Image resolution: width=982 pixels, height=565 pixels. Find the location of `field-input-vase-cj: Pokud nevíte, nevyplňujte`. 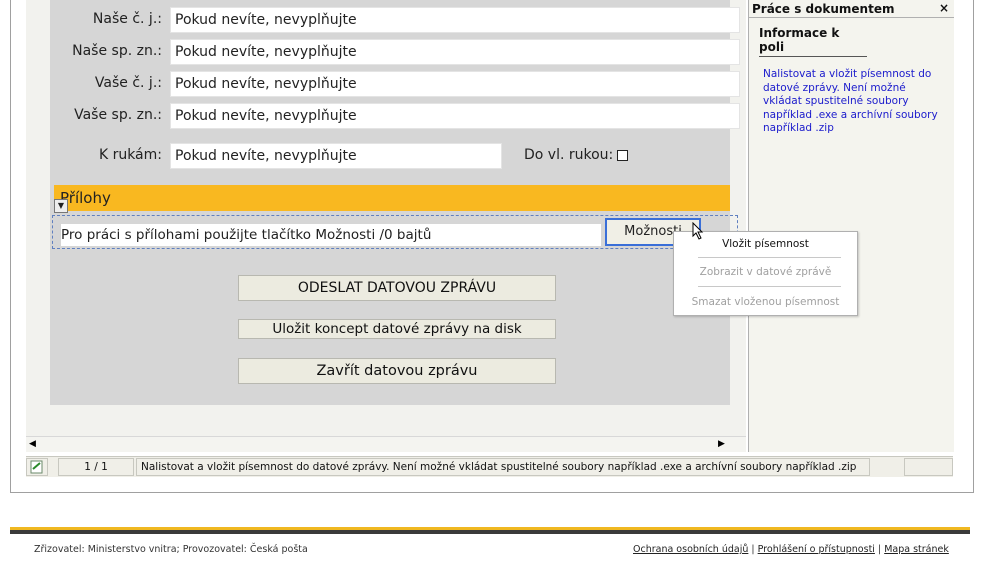

field-input-vase-cj: Pokud nevíte, nevyplňujte is located at coordinates (455, 84).